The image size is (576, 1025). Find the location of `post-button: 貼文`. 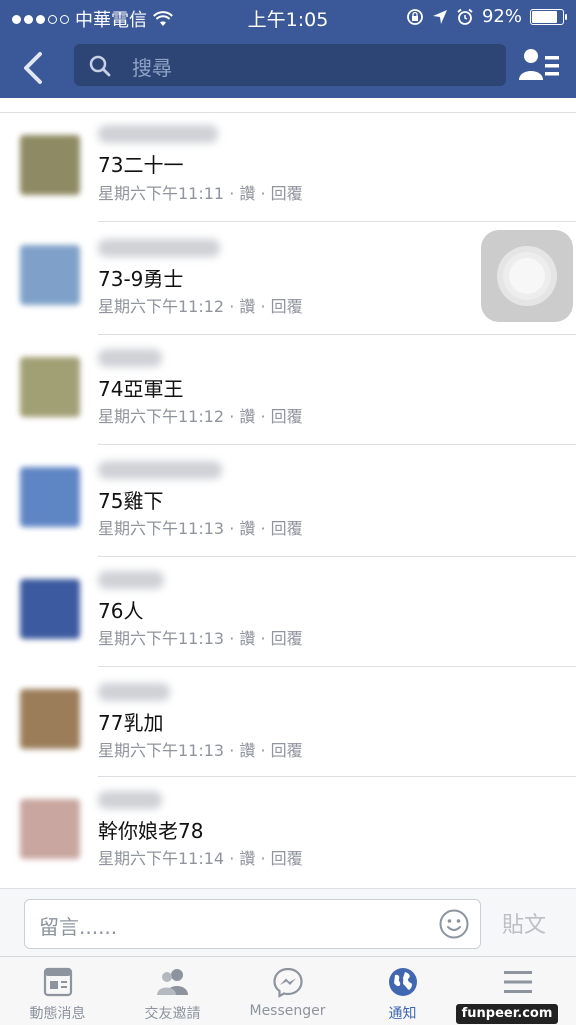

post-button: 貼文 is located at coordinates (524, 923).